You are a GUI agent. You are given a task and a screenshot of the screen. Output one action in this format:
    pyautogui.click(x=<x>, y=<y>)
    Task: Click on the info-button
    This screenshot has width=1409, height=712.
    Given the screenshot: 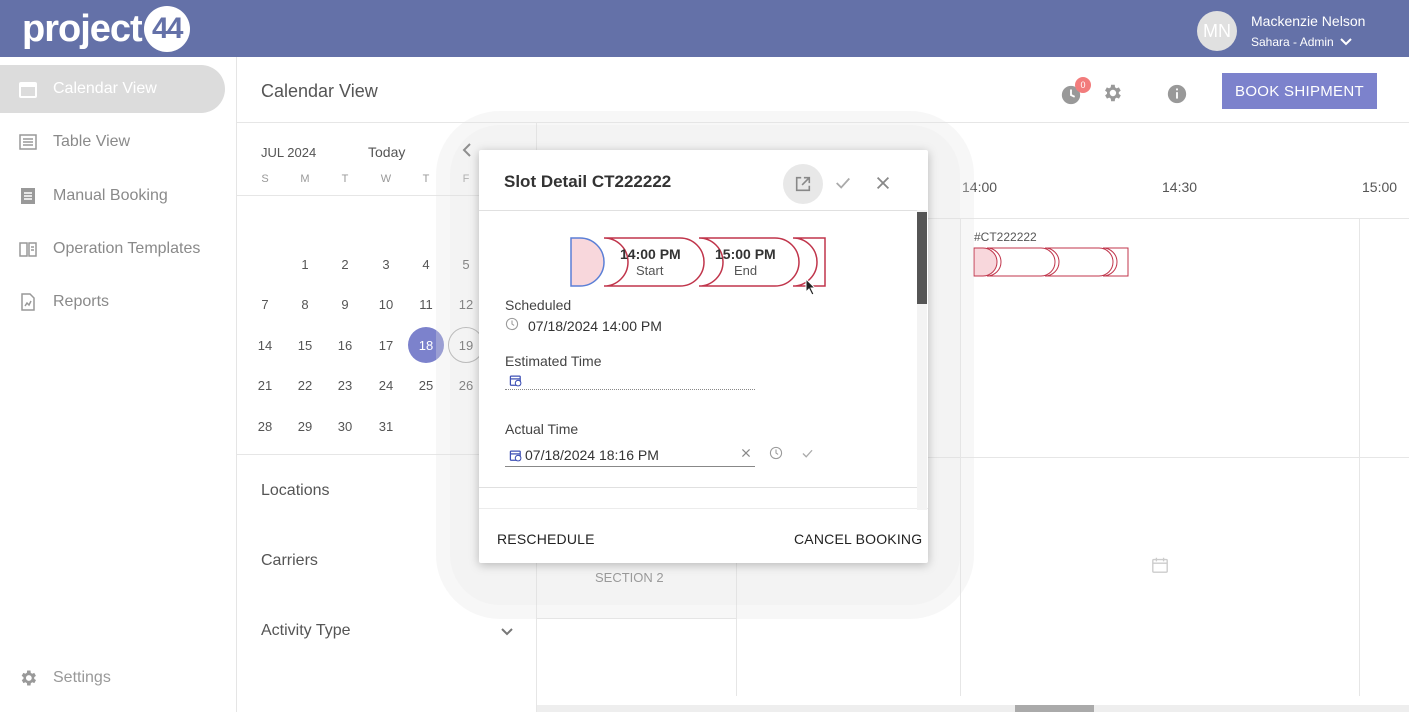 What is the action you would take?
    pyautogui.click(x=1177, y=94)
    